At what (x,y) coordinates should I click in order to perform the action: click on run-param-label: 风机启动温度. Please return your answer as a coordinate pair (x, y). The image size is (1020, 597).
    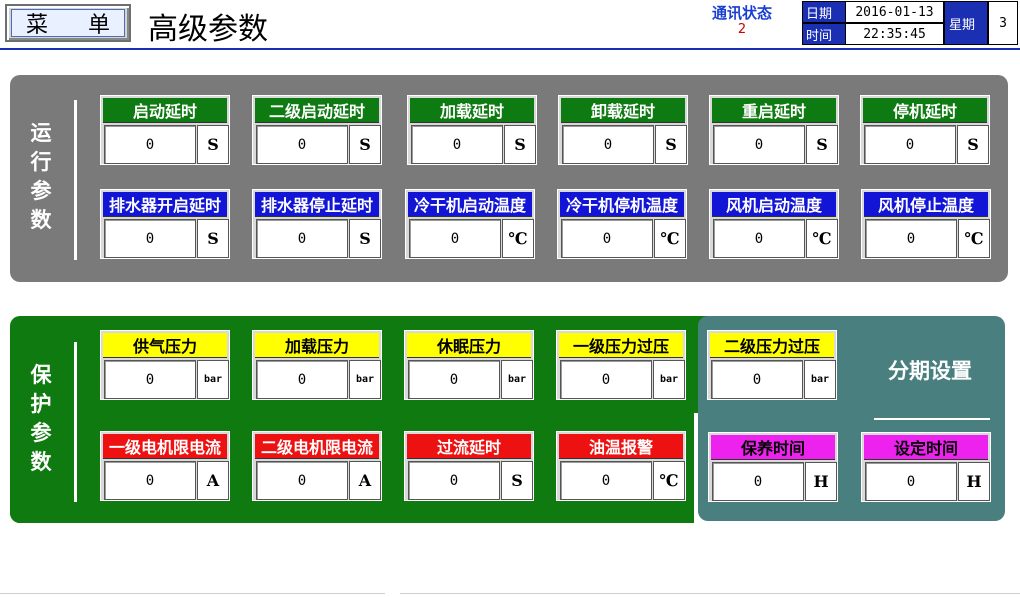
    Looking at the image, I should click on (774, 204).